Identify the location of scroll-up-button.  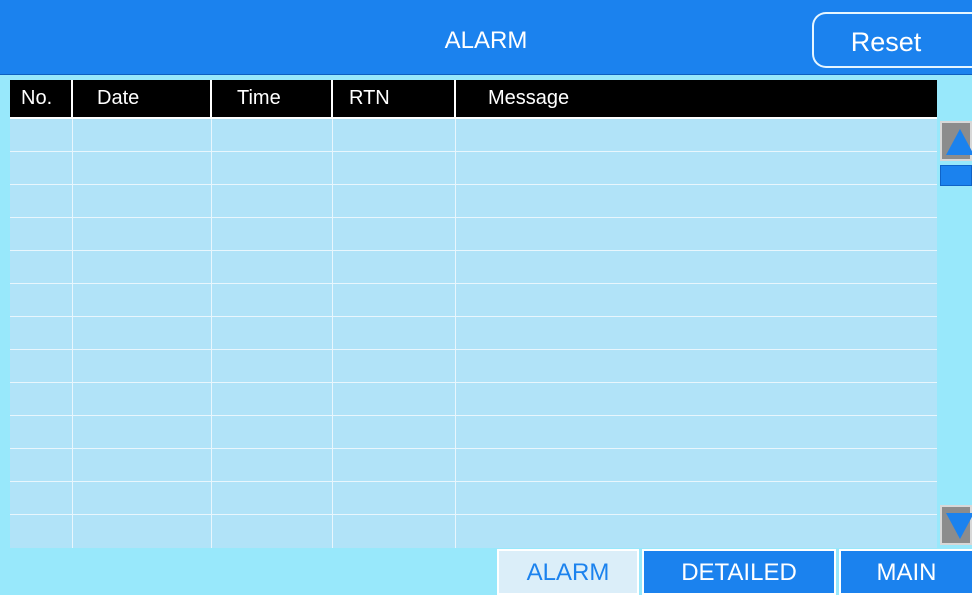
(956, 141).